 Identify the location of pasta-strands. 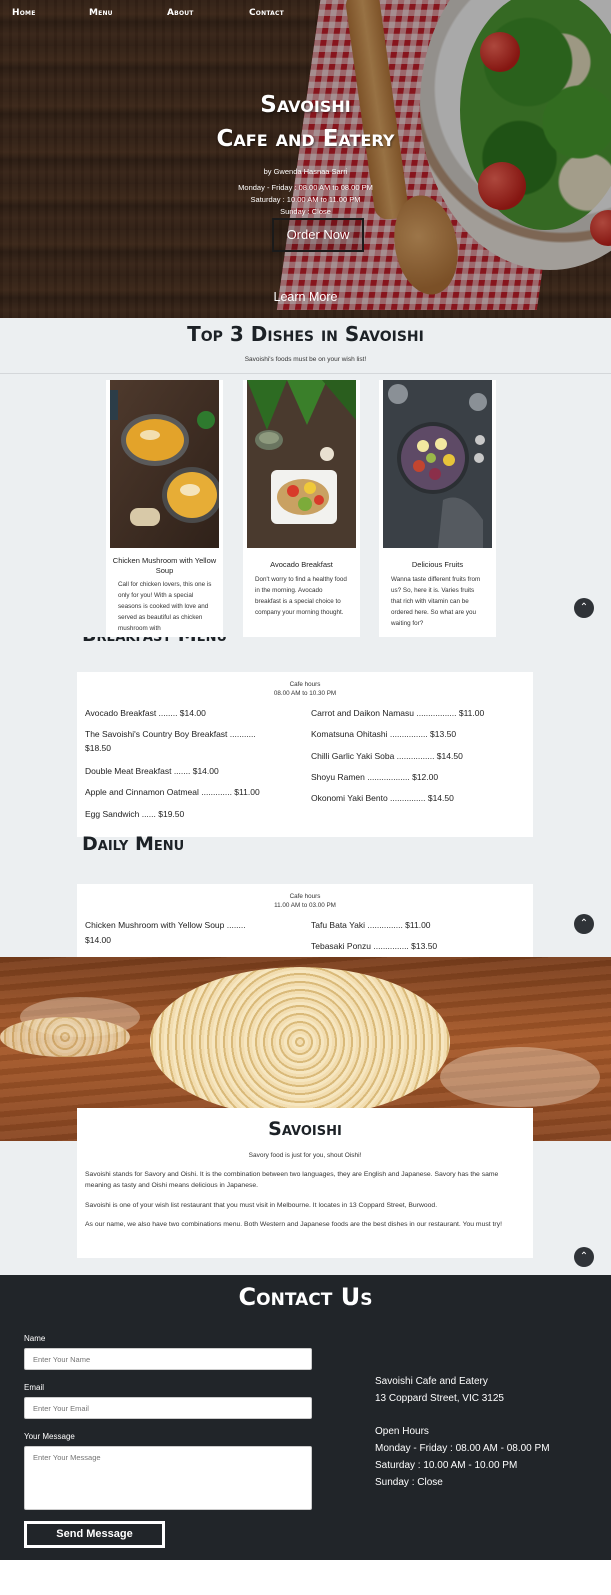
(65, 1037).